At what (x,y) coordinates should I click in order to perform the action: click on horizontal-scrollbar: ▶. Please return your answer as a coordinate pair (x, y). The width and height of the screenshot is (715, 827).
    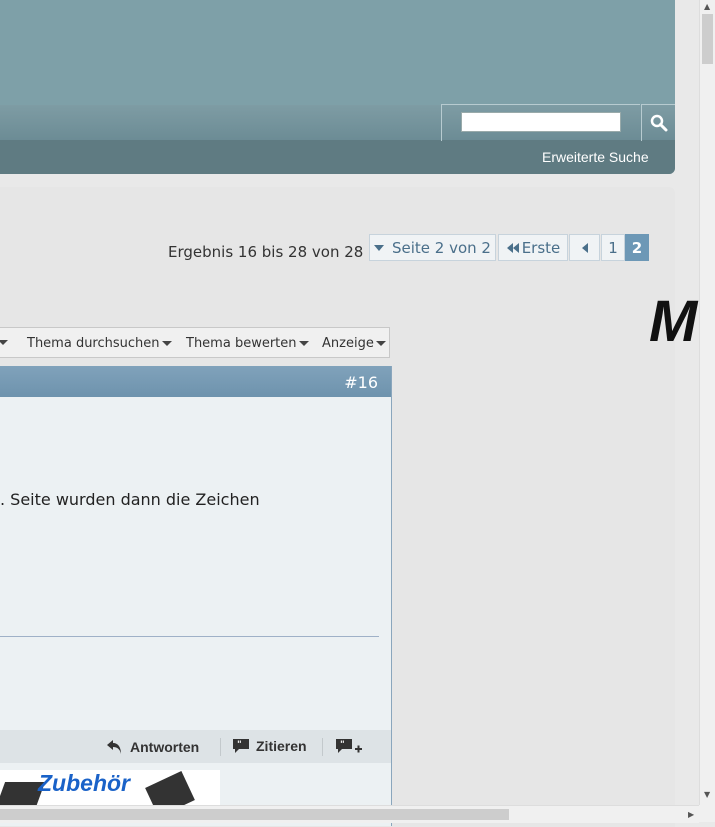
    Looking at the image, I should click on (349, 814).